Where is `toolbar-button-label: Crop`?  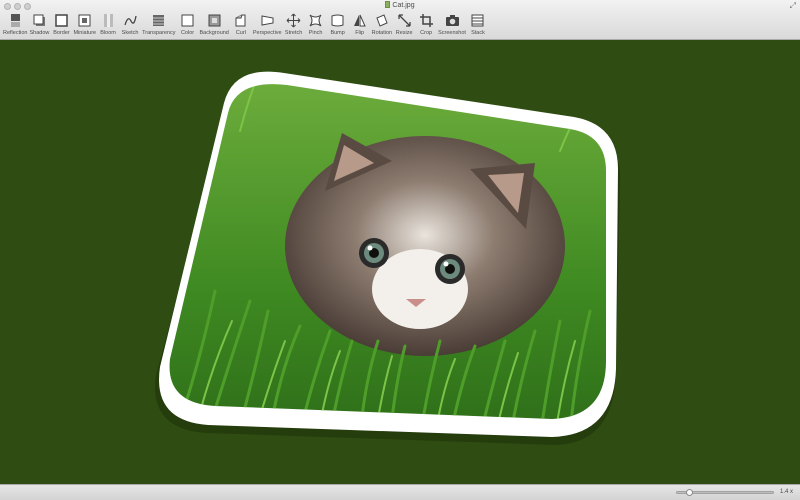
toolbar-button-label: Crop is located at coordinates (426, 33).